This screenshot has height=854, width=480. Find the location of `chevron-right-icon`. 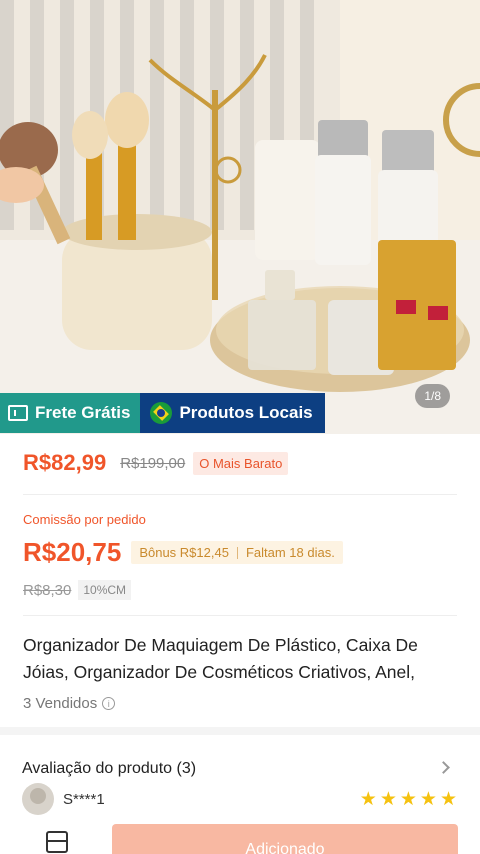

chevron-right-icon is located at coordinates (443, 767).